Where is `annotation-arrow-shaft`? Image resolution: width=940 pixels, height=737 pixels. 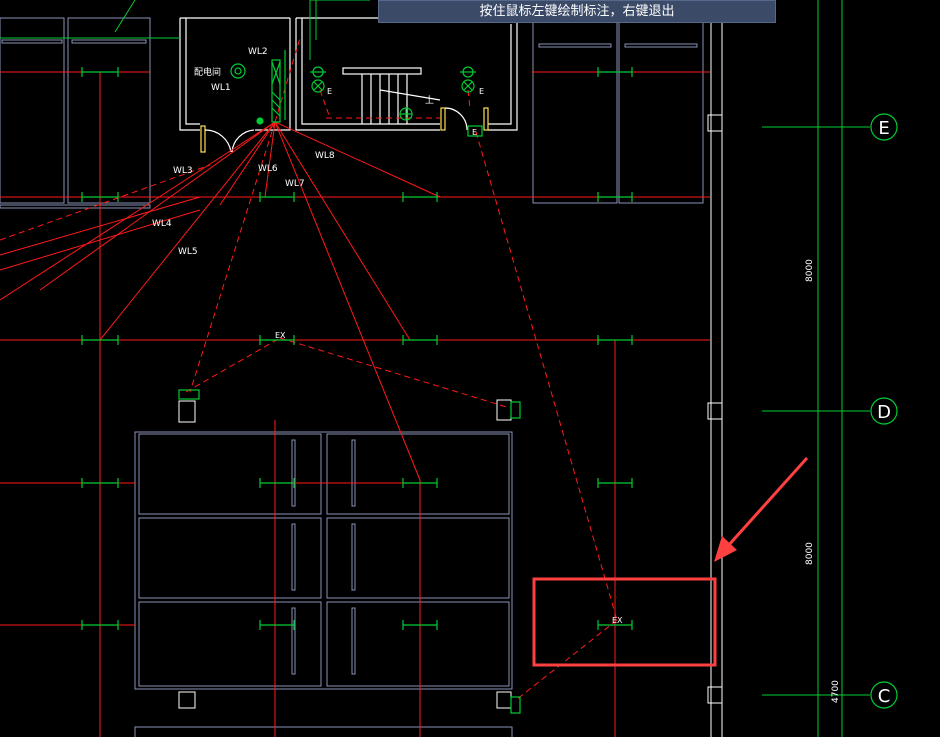
annotation-arrow-shaft is located at coordinates (767, 502).